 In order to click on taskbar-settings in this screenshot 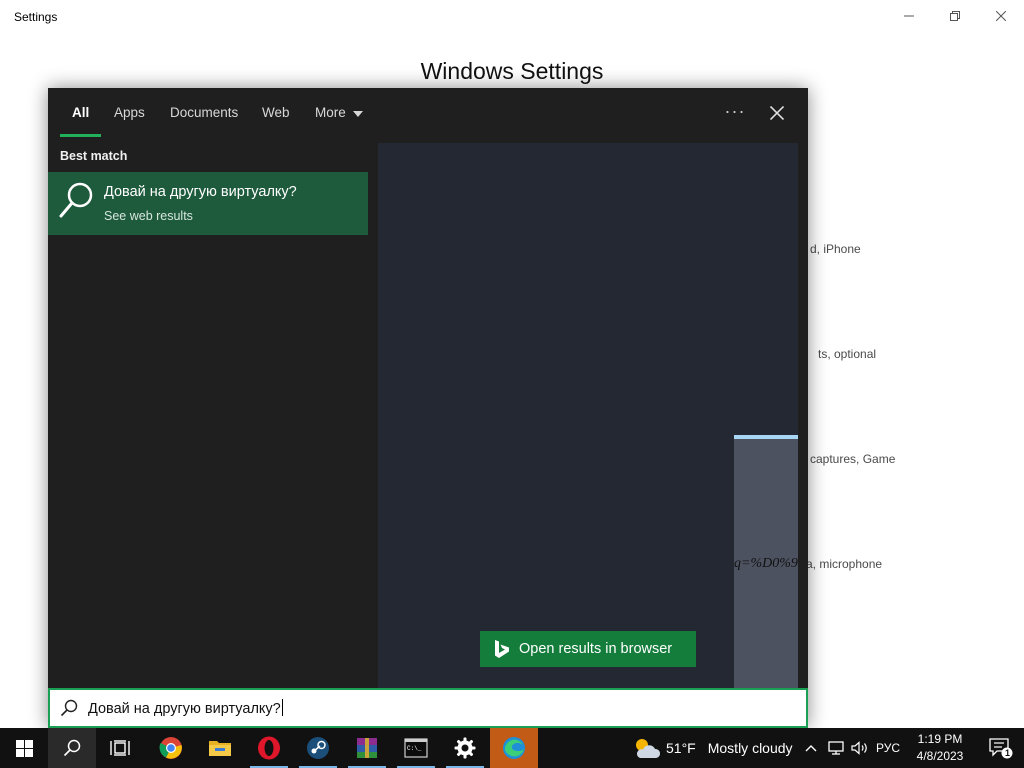, I will do `click(465, 748)`.